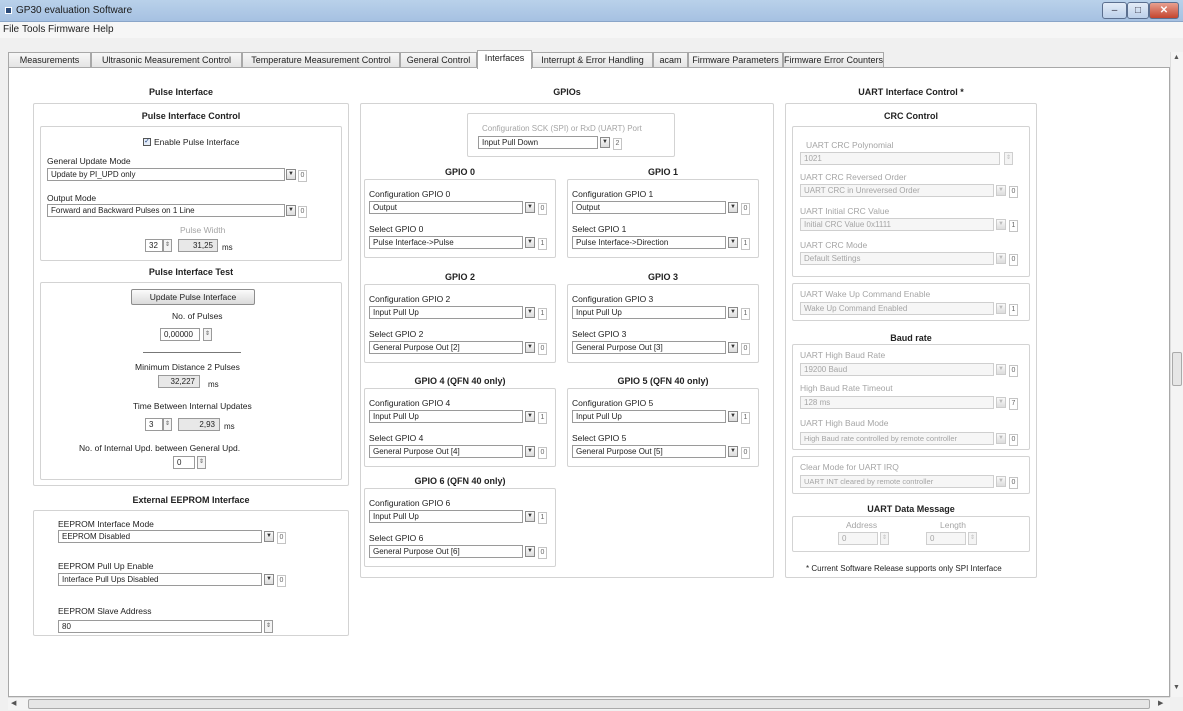 Image resolution: width=1183 pixels, height=711 pixels. I want to click on scroll-down-icon: ▼, so click(1176, 687).